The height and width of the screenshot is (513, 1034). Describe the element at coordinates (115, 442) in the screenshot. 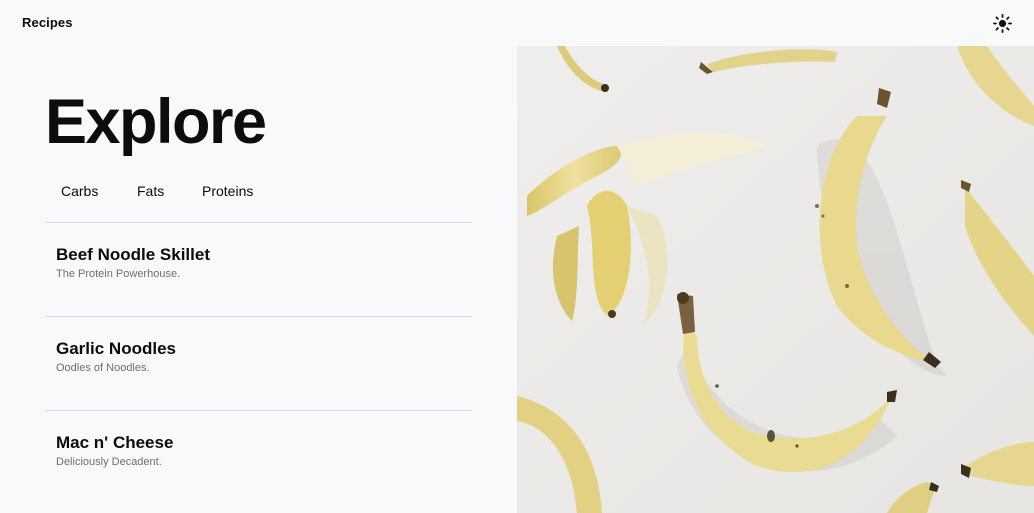

I see `recipe-name: Mac n' Cheese` at that location.